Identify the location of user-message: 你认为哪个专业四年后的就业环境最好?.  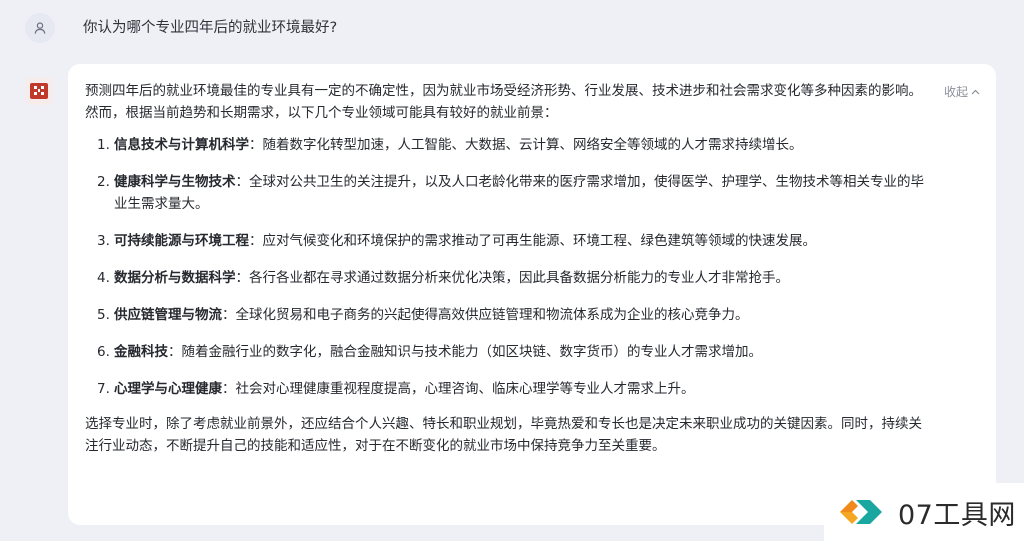
(512, 30).